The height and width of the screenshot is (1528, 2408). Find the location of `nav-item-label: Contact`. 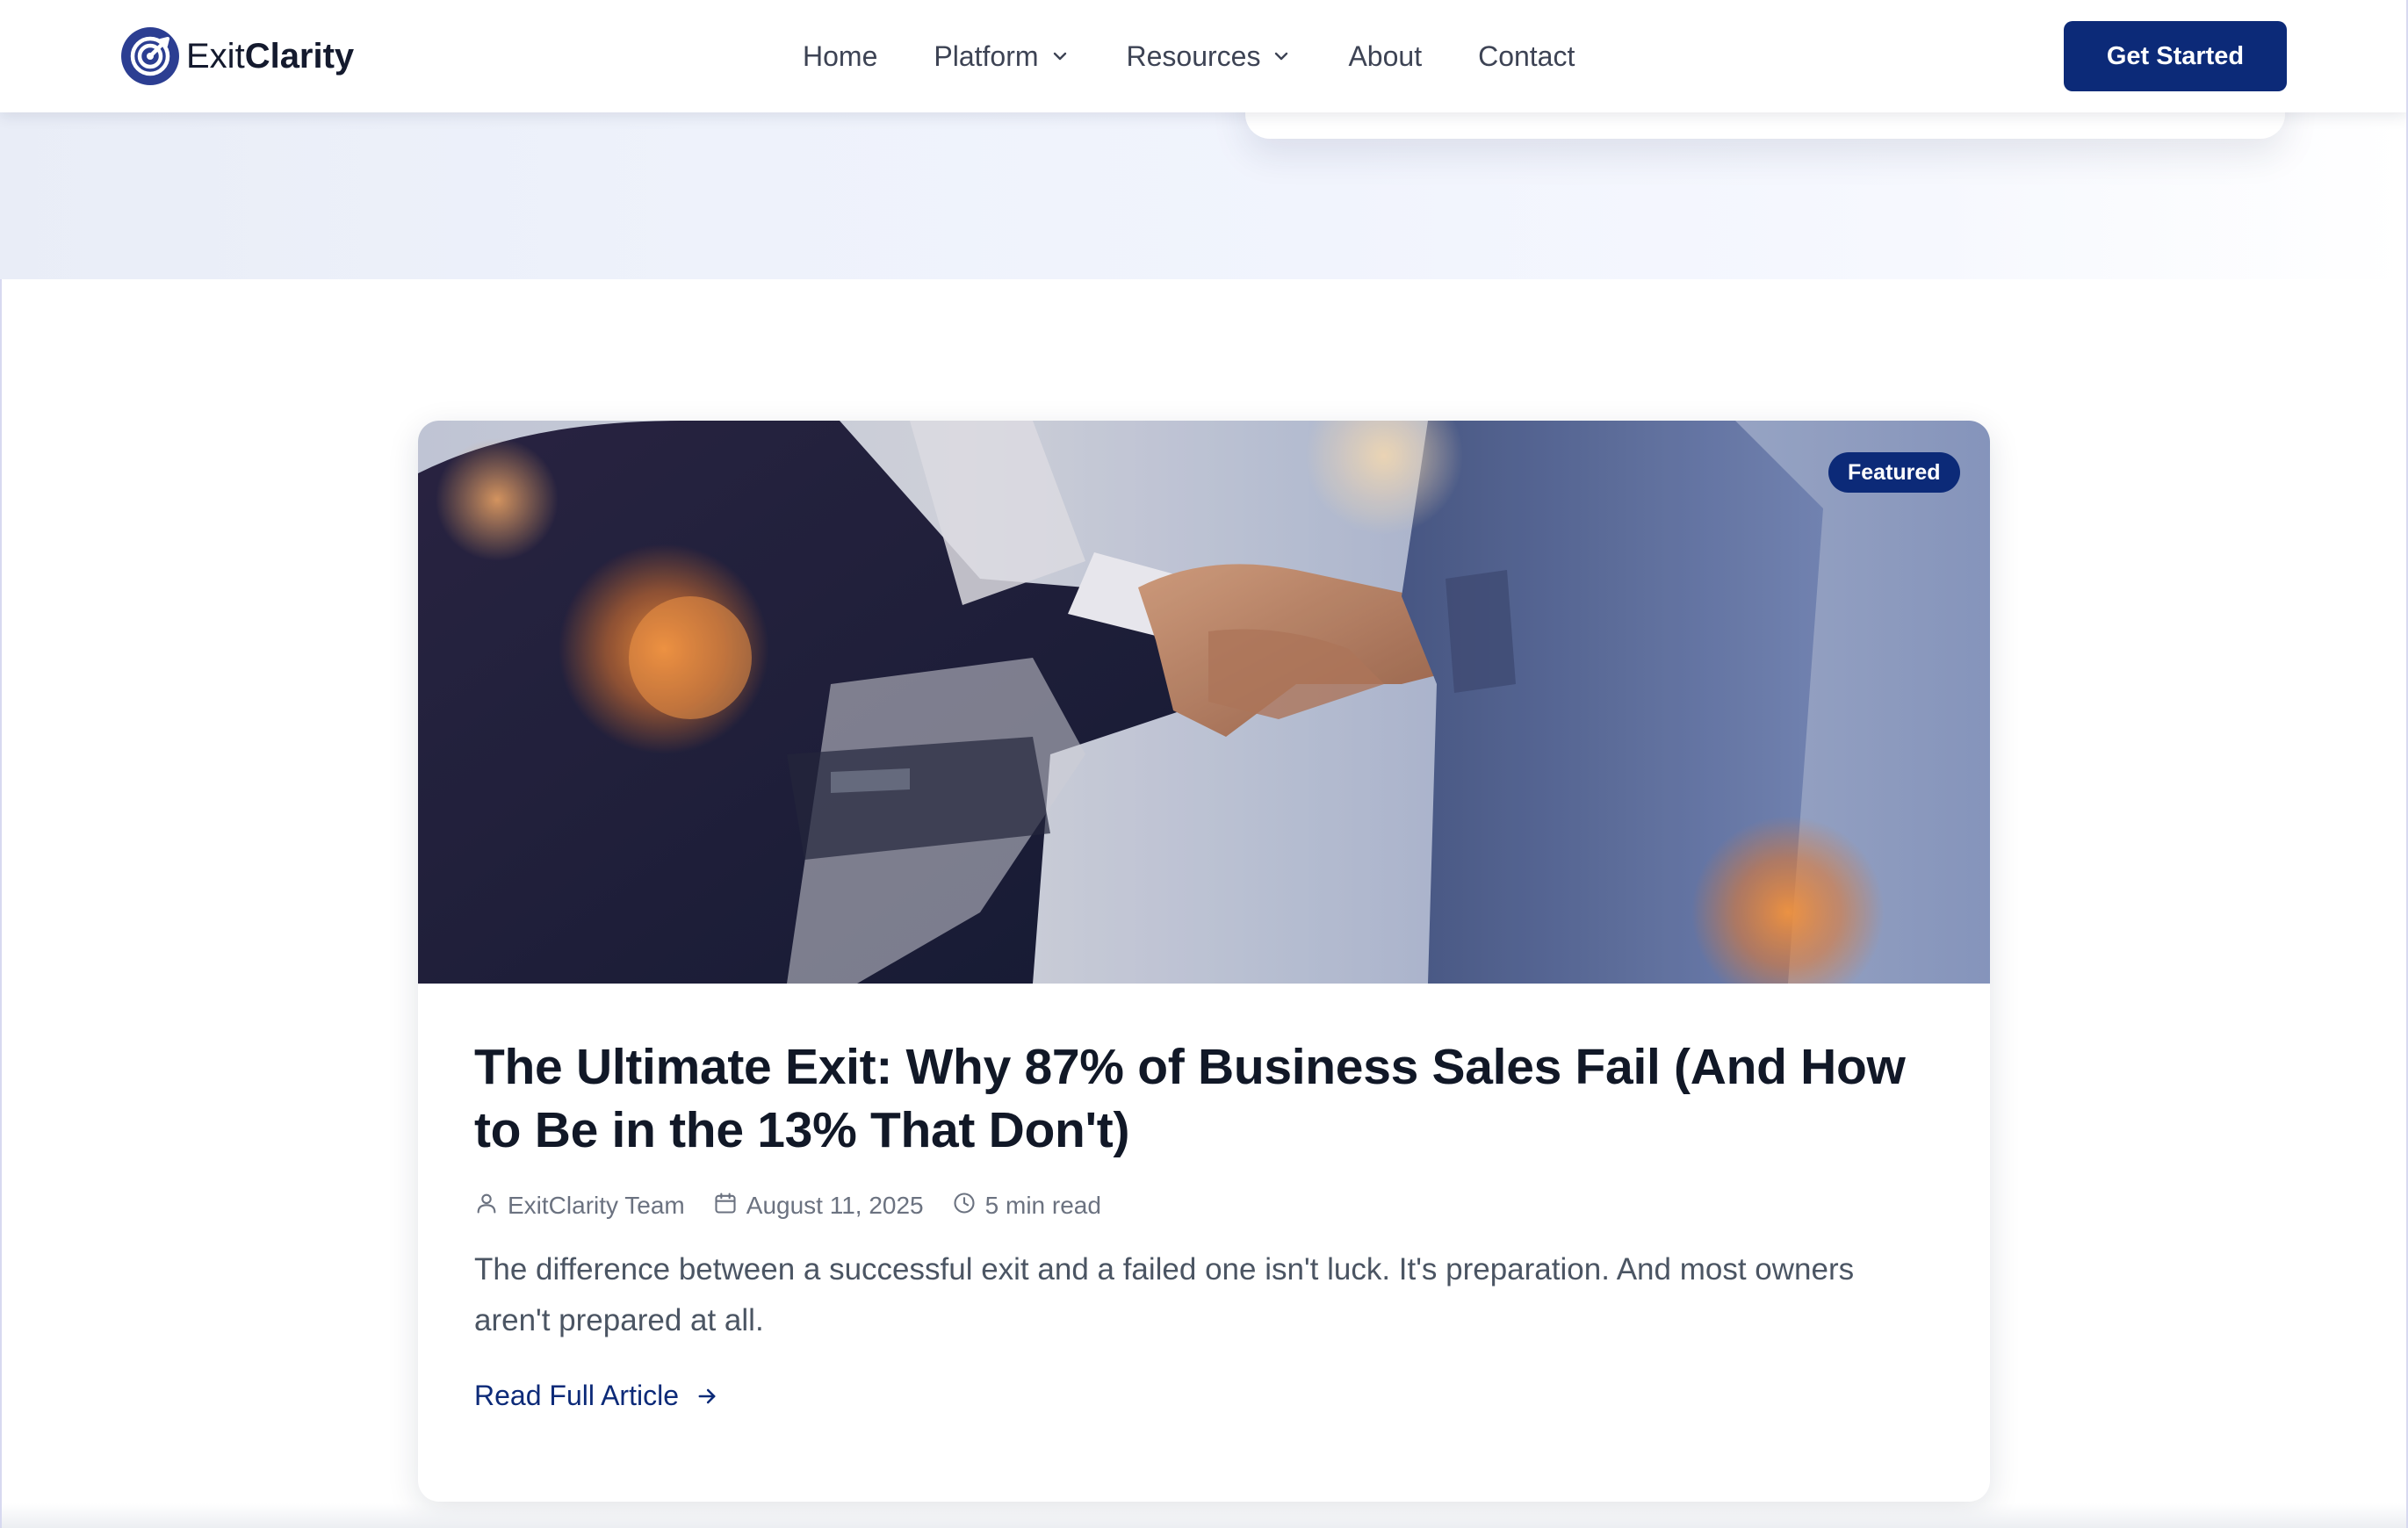

nav-item-label: Contact is located at coordinates (1526, 56).